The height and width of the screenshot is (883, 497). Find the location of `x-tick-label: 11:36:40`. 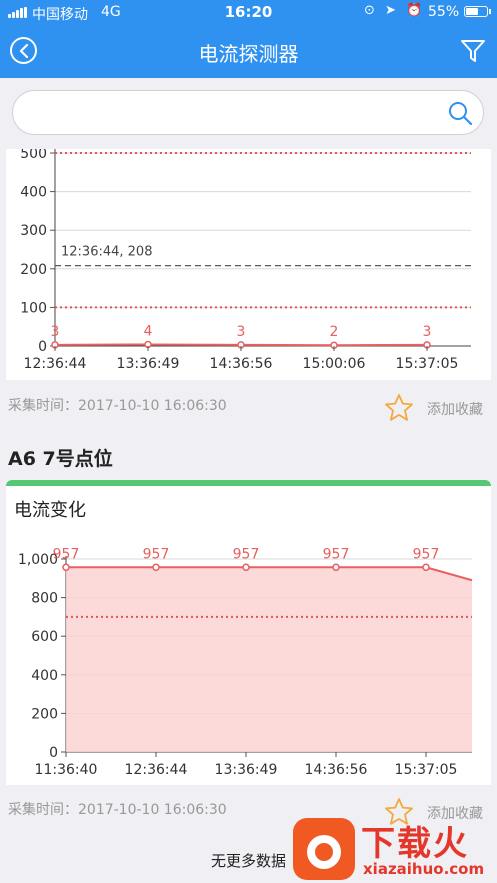

x-tick-label: 11:36:40 is located at coordinates (66, 770).